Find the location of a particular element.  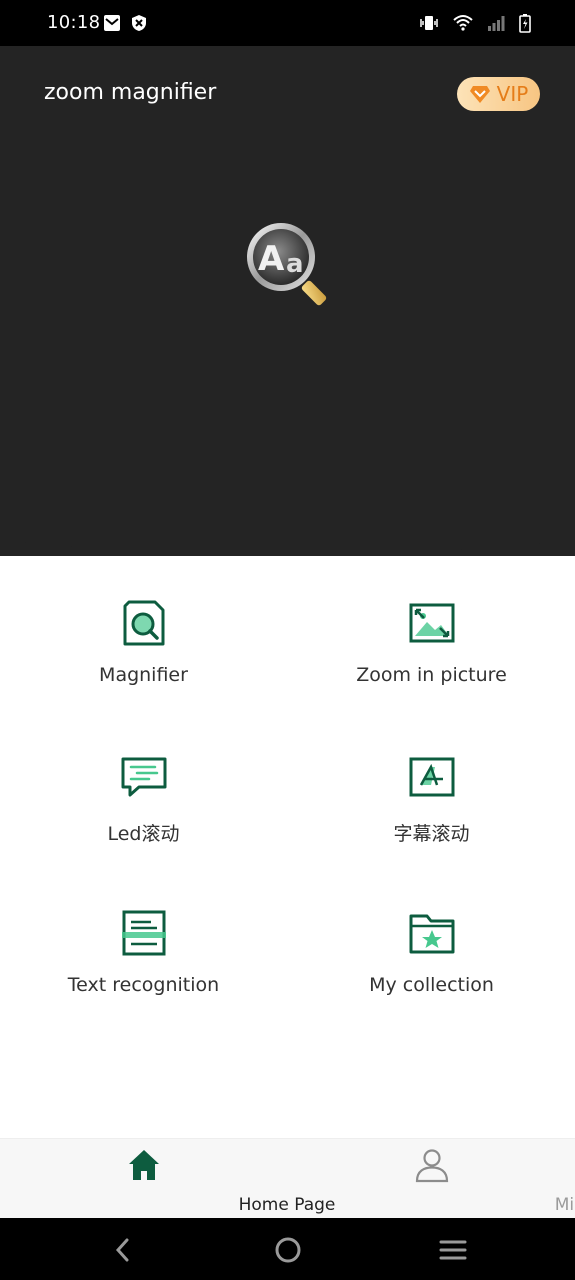

subtitle-icon is located at coordinates (431, 777).